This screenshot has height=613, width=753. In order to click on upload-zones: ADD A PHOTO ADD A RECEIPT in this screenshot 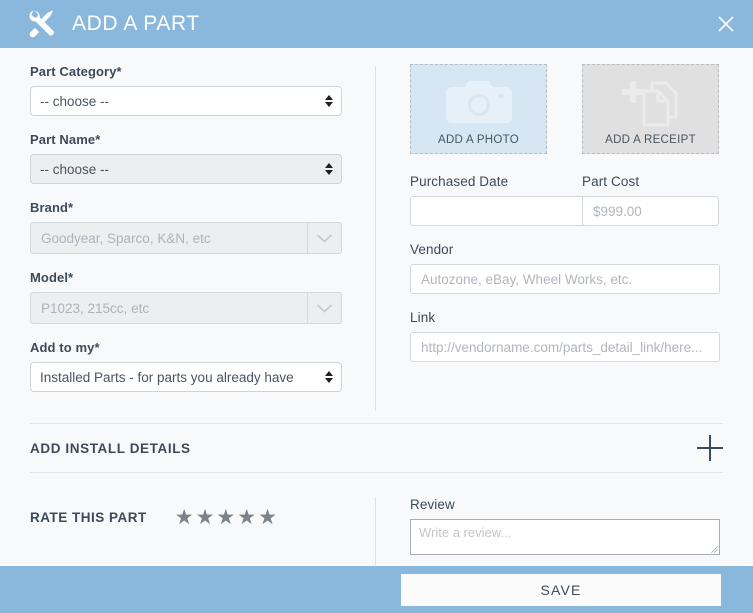, I will do `click(567, 109)`.